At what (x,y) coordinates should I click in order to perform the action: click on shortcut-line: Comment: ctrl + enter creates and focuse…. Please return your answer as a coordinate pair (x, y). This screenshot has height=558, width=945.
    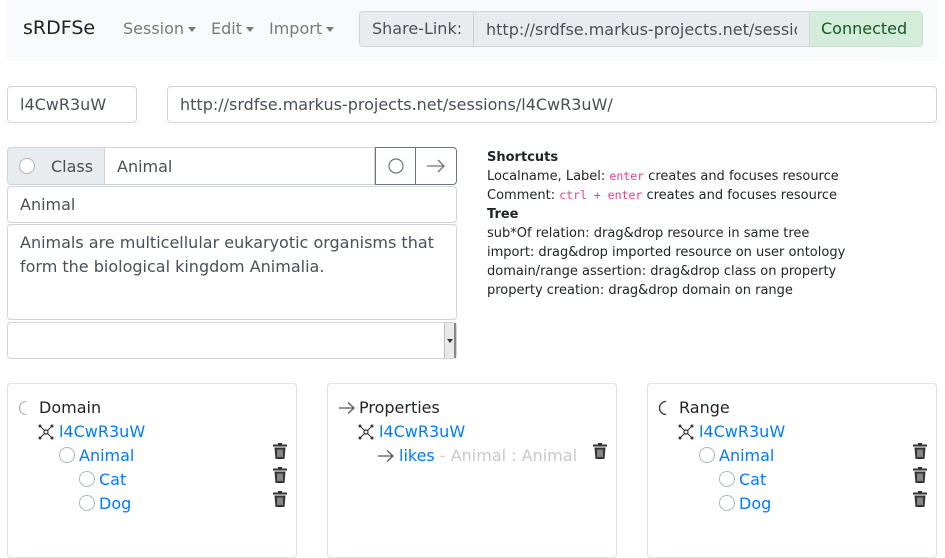
    Looking at the image, I should click on (662, 195).